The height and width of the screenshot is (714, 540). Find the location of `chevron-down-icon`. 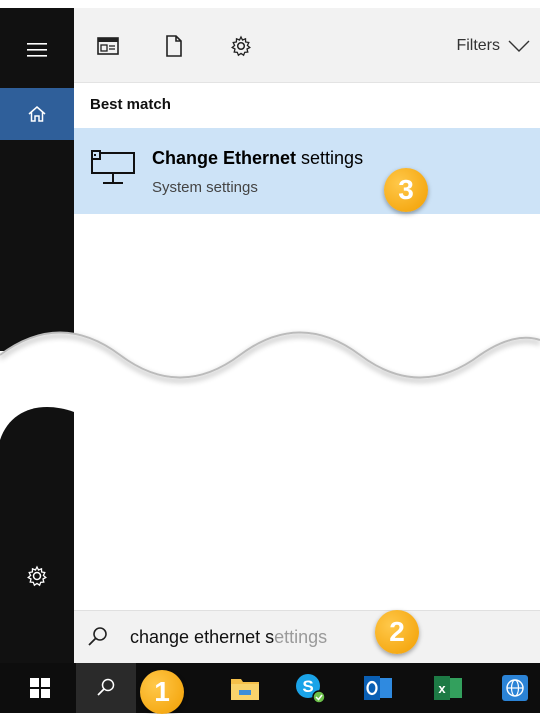

chevron-down-icon is located at coordinates (519, 46).